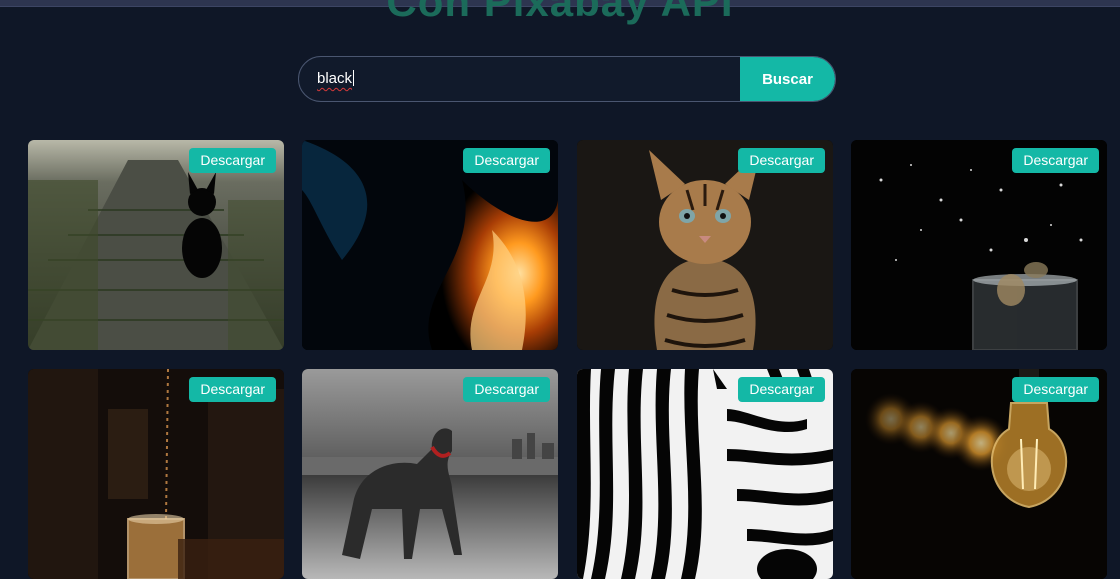  I want to click on image-card-drink-pour: Descargar, so click(156, 474).